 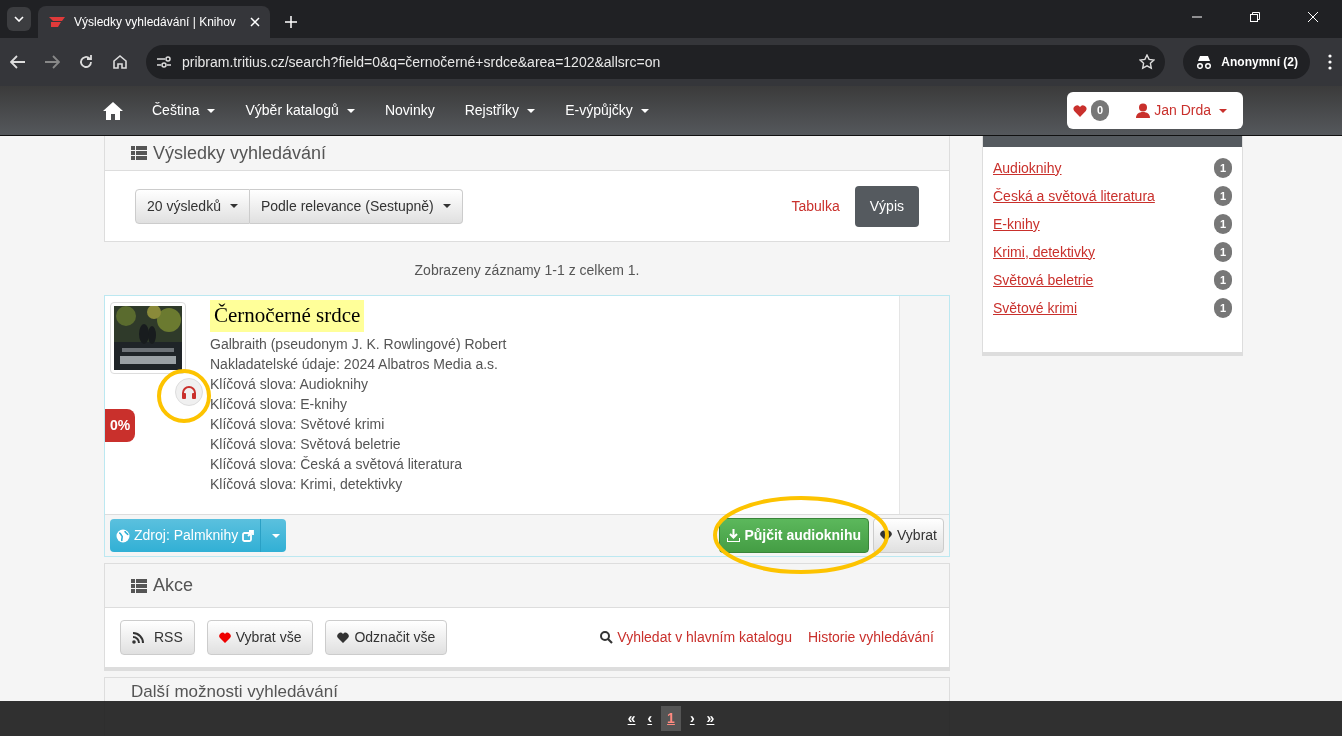 I want to click on site-settings-icon, so click(x=164, y=62).